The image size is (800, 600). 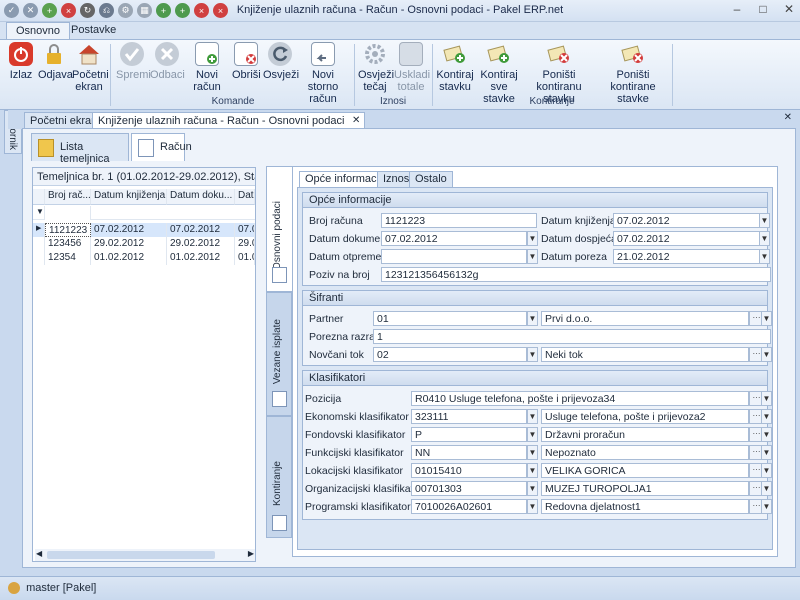 I want to click on gear-icon, so click(x=375, y=54).